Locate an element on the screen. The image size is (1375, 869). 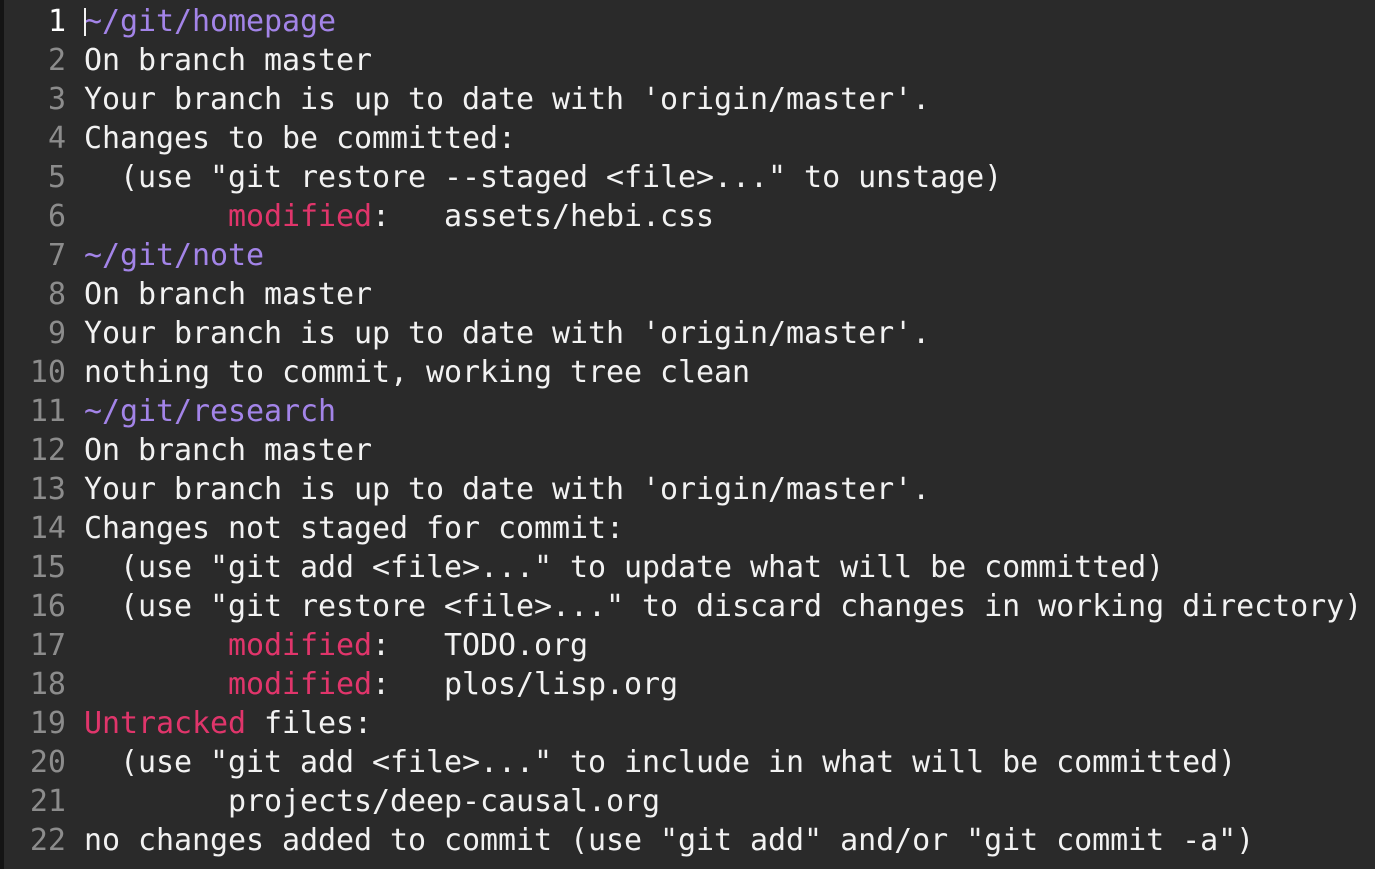
line-number: 15 is located at coordinates (47, 567).